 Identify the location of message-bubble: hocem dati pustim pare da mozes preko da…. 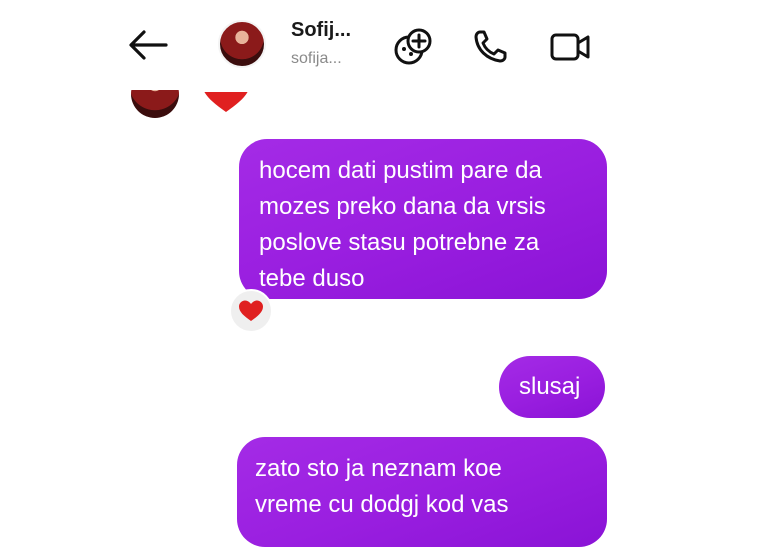
(423, 219).